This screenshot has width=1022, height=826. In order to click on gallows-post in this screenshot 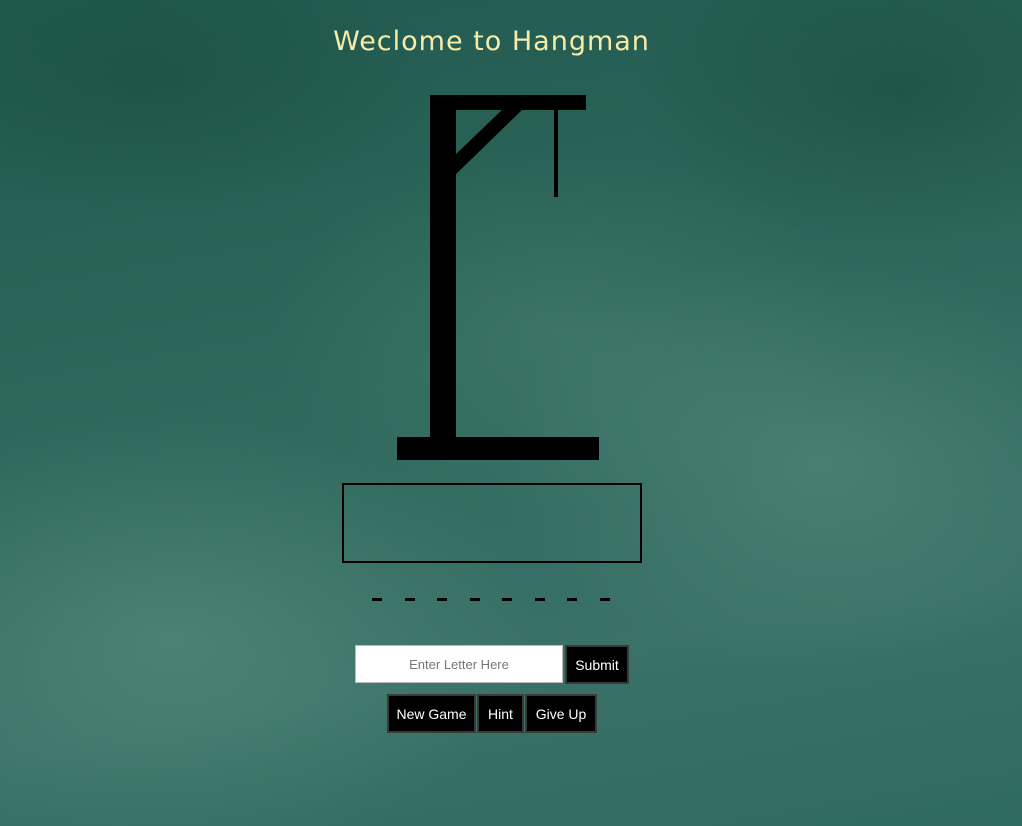, I will do `click(443, 266)`.